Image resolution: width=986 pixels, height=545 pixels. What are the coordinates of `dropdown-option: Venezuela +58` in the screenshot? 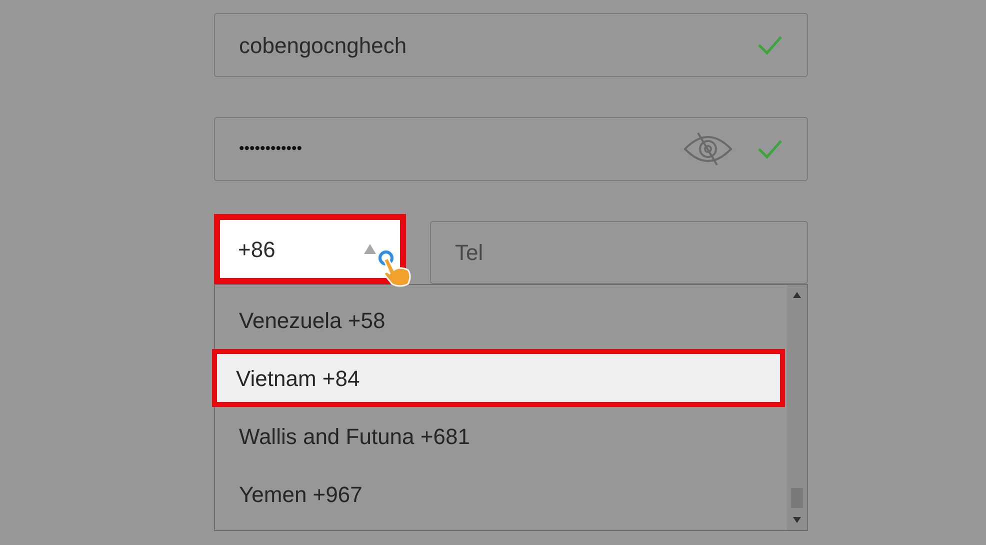 It's located at (501, 320).